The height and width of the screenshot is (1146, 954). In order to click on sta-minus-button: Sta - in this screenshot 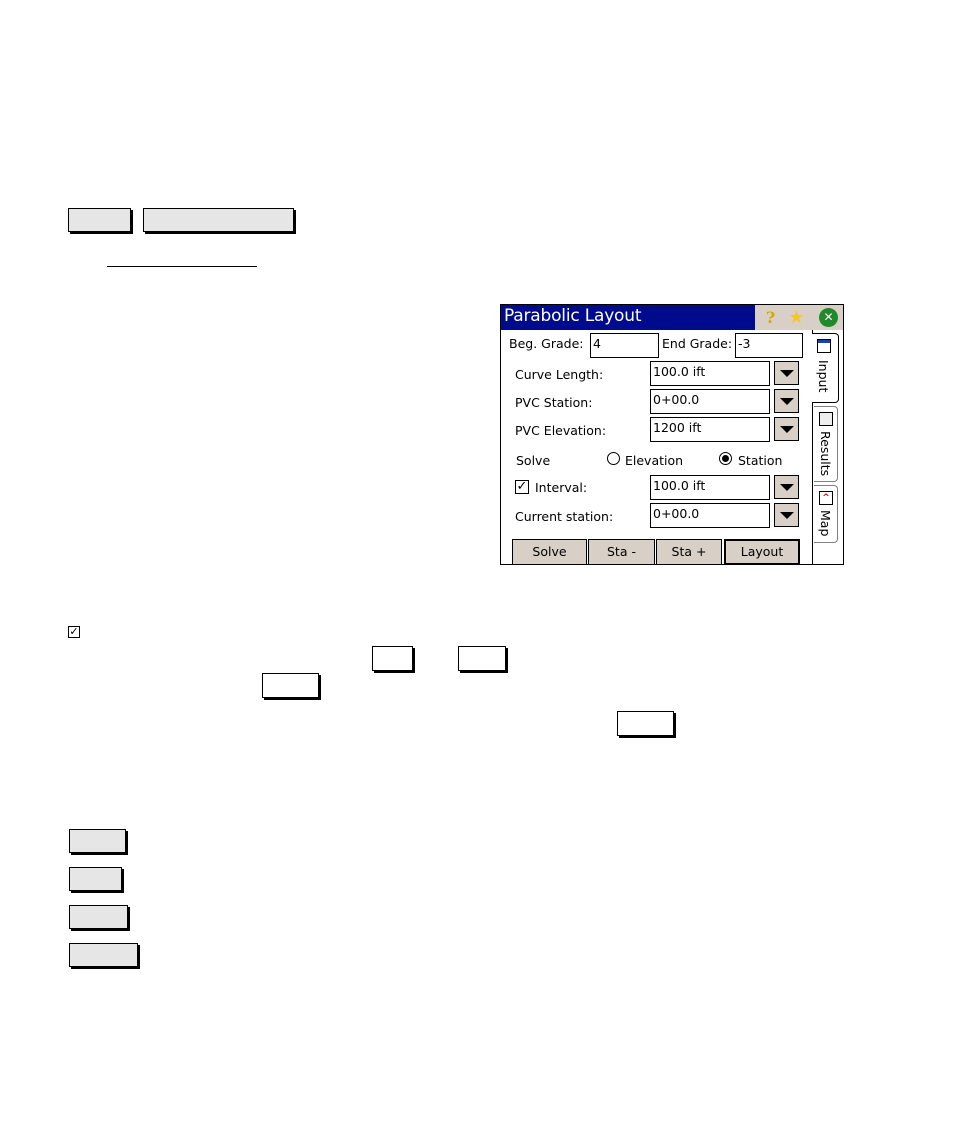, I will do `click(621, 551)`.